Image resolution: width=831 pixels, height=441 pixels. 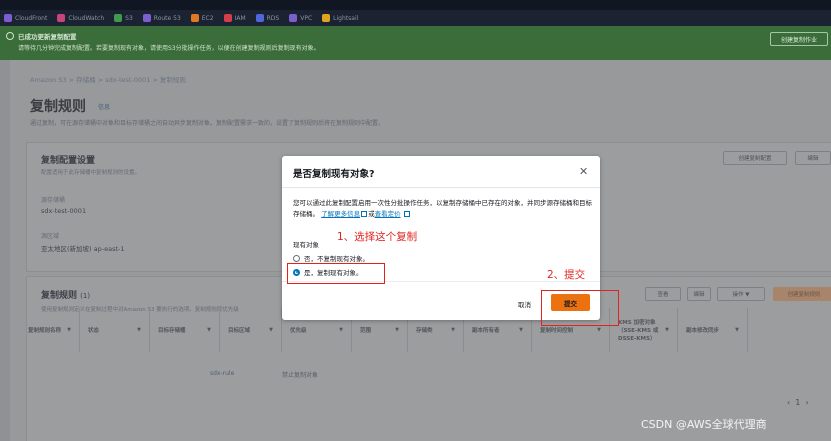 I want to click on edit-rule-button: 编辑, so click(x=699, y=294).